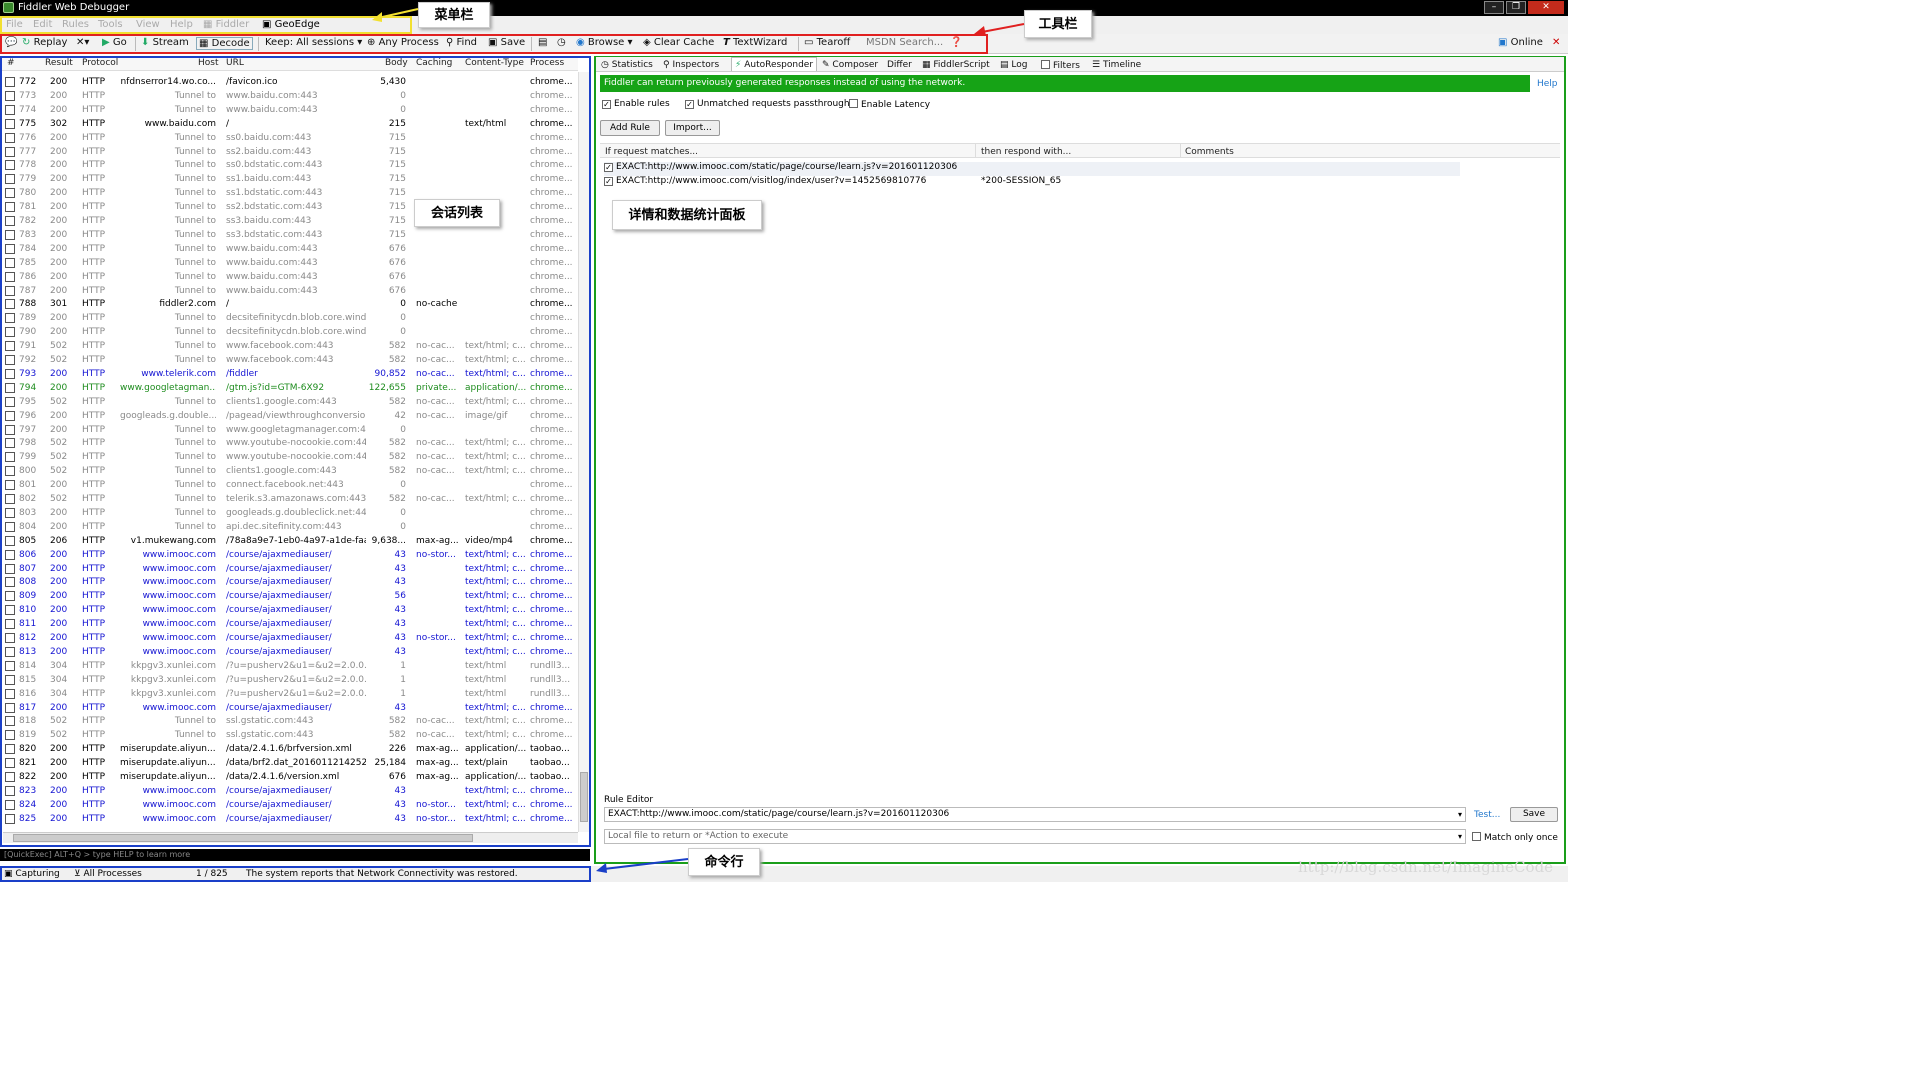  What do you see at coordinates (608, 181) in the screenshot?
I see `rule-enabled-checkbox: ✓` at bounding box center [608, 181].